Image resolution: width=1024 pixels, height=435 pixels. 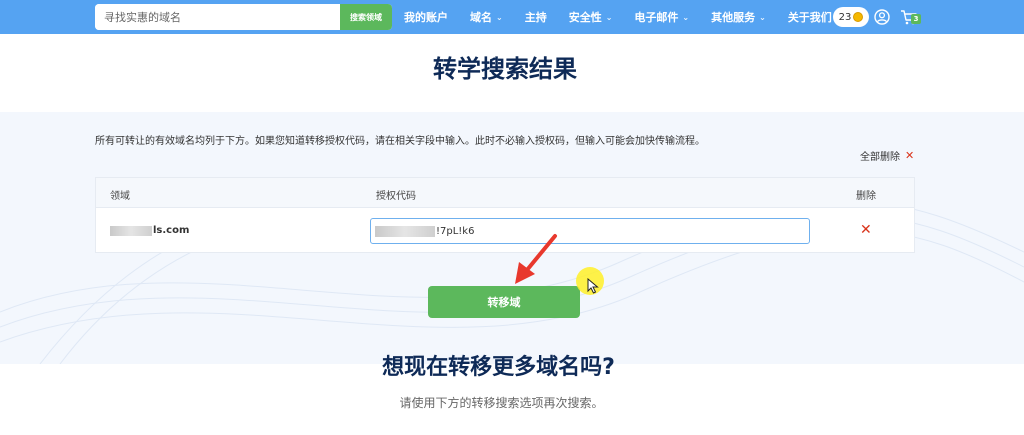 I want to click on column-header-auth-code: 授权代码, so click(x=396, y=196).